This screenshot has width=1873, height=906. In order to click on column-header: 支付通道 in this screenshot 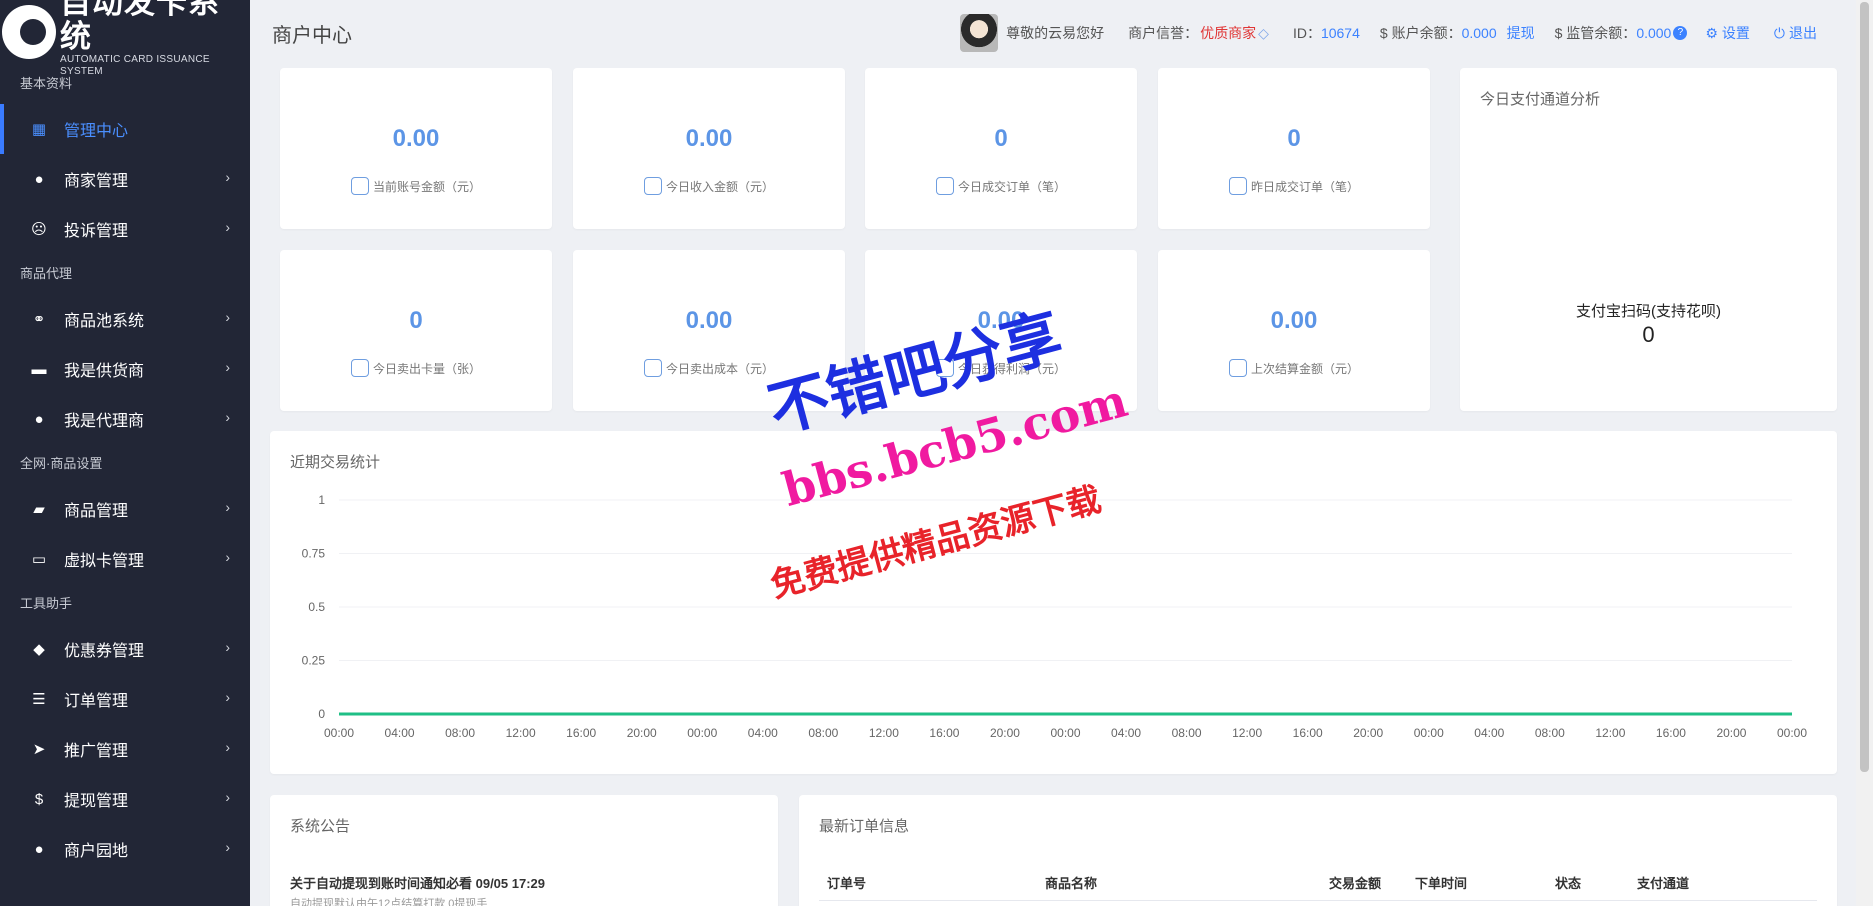, I will do `click(1663, 883)`.